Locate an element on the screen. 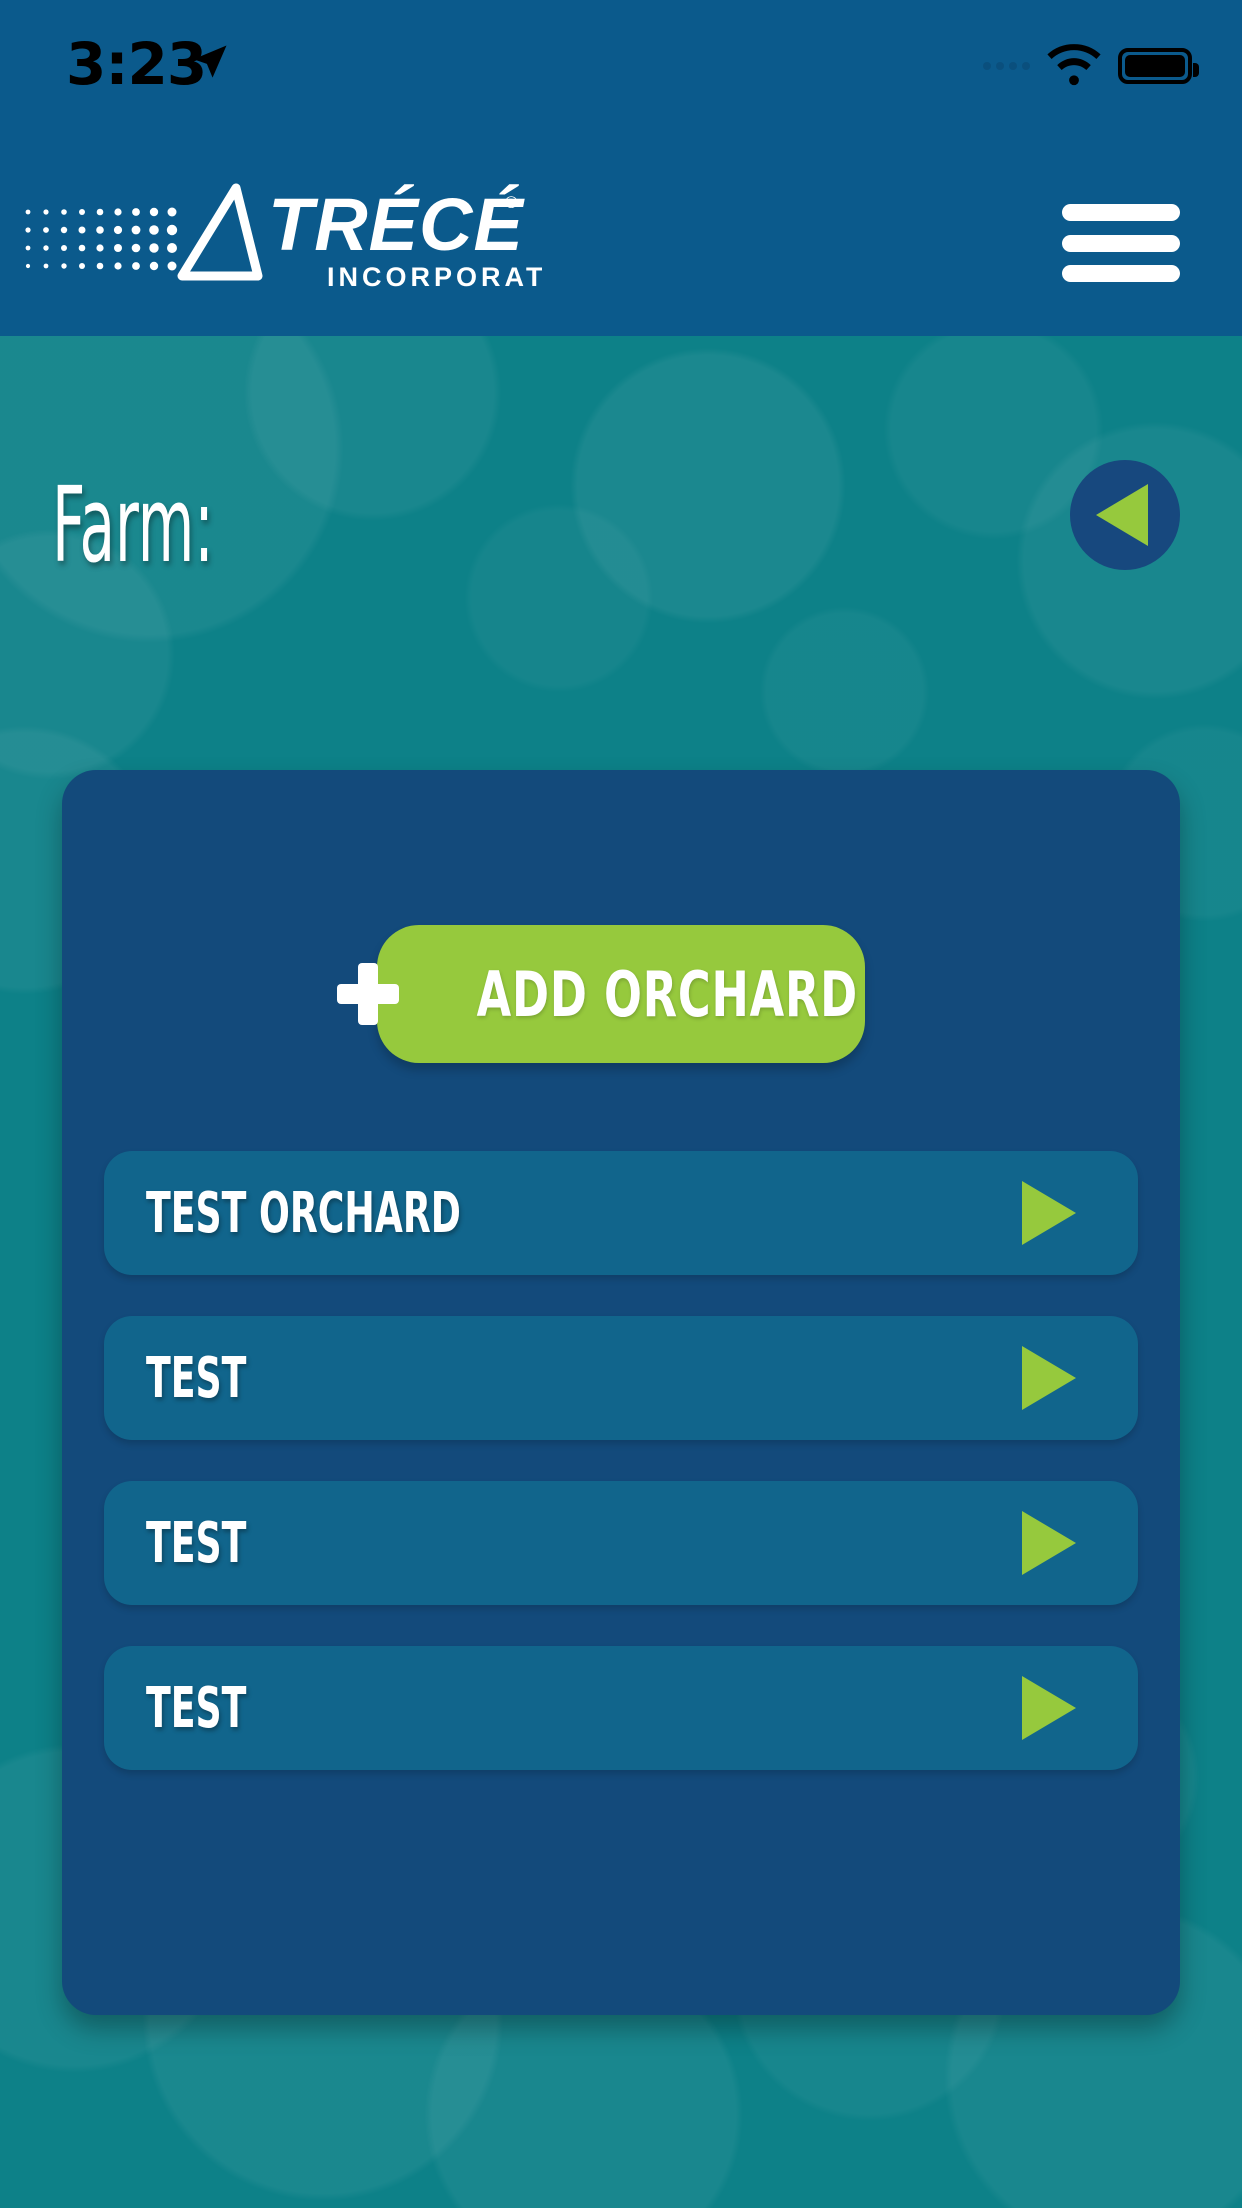 Image resolution: width=1242 pixels, height=2208 pixels. plus-icon is located at coordinates (367, 994).